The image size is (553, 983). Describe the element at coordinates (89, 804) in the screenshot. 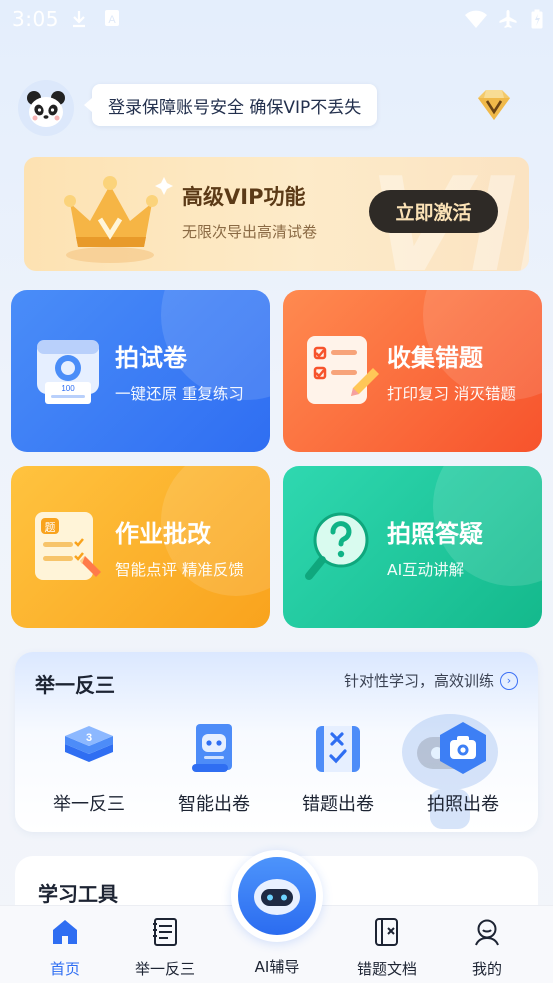

I see `tool-label: 举一反三` at that location.